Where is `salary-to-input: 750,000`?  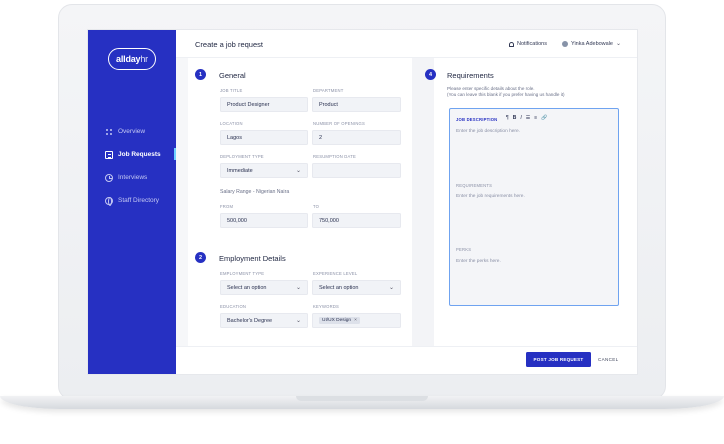
salary-to-input: 750,000 is located at coordinates (356, 220).